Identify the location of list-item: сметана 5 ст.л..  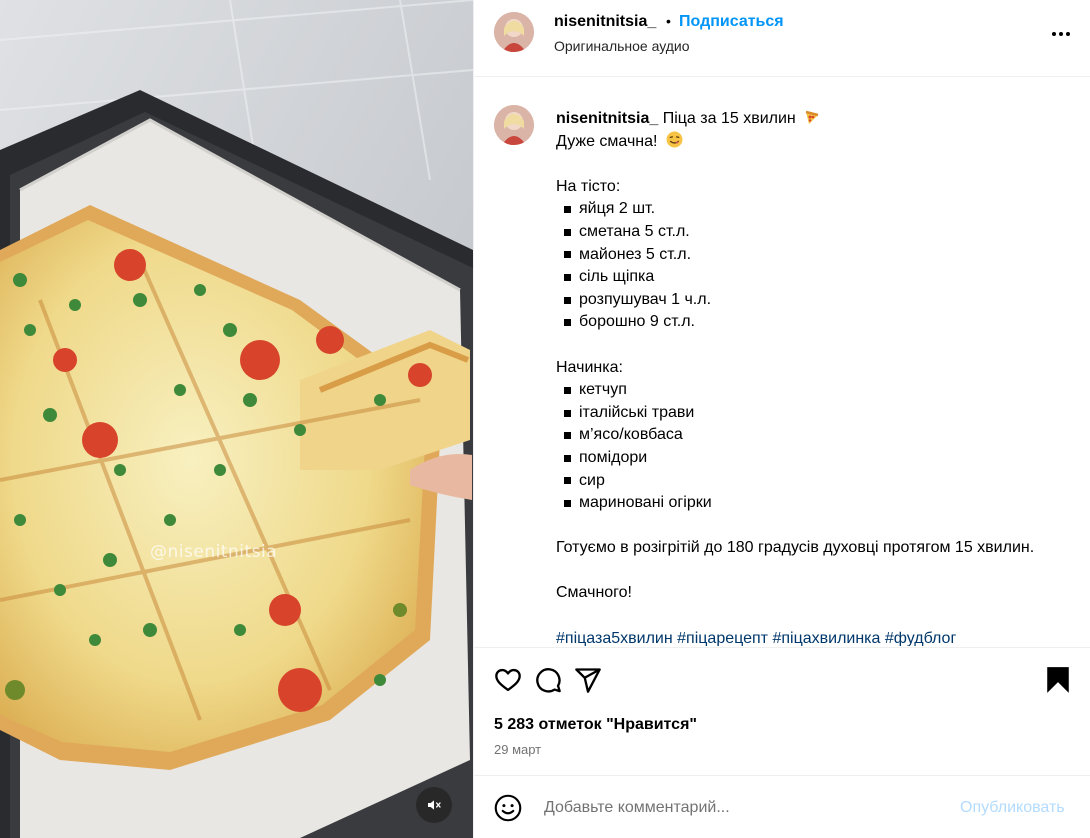
(821, 232).